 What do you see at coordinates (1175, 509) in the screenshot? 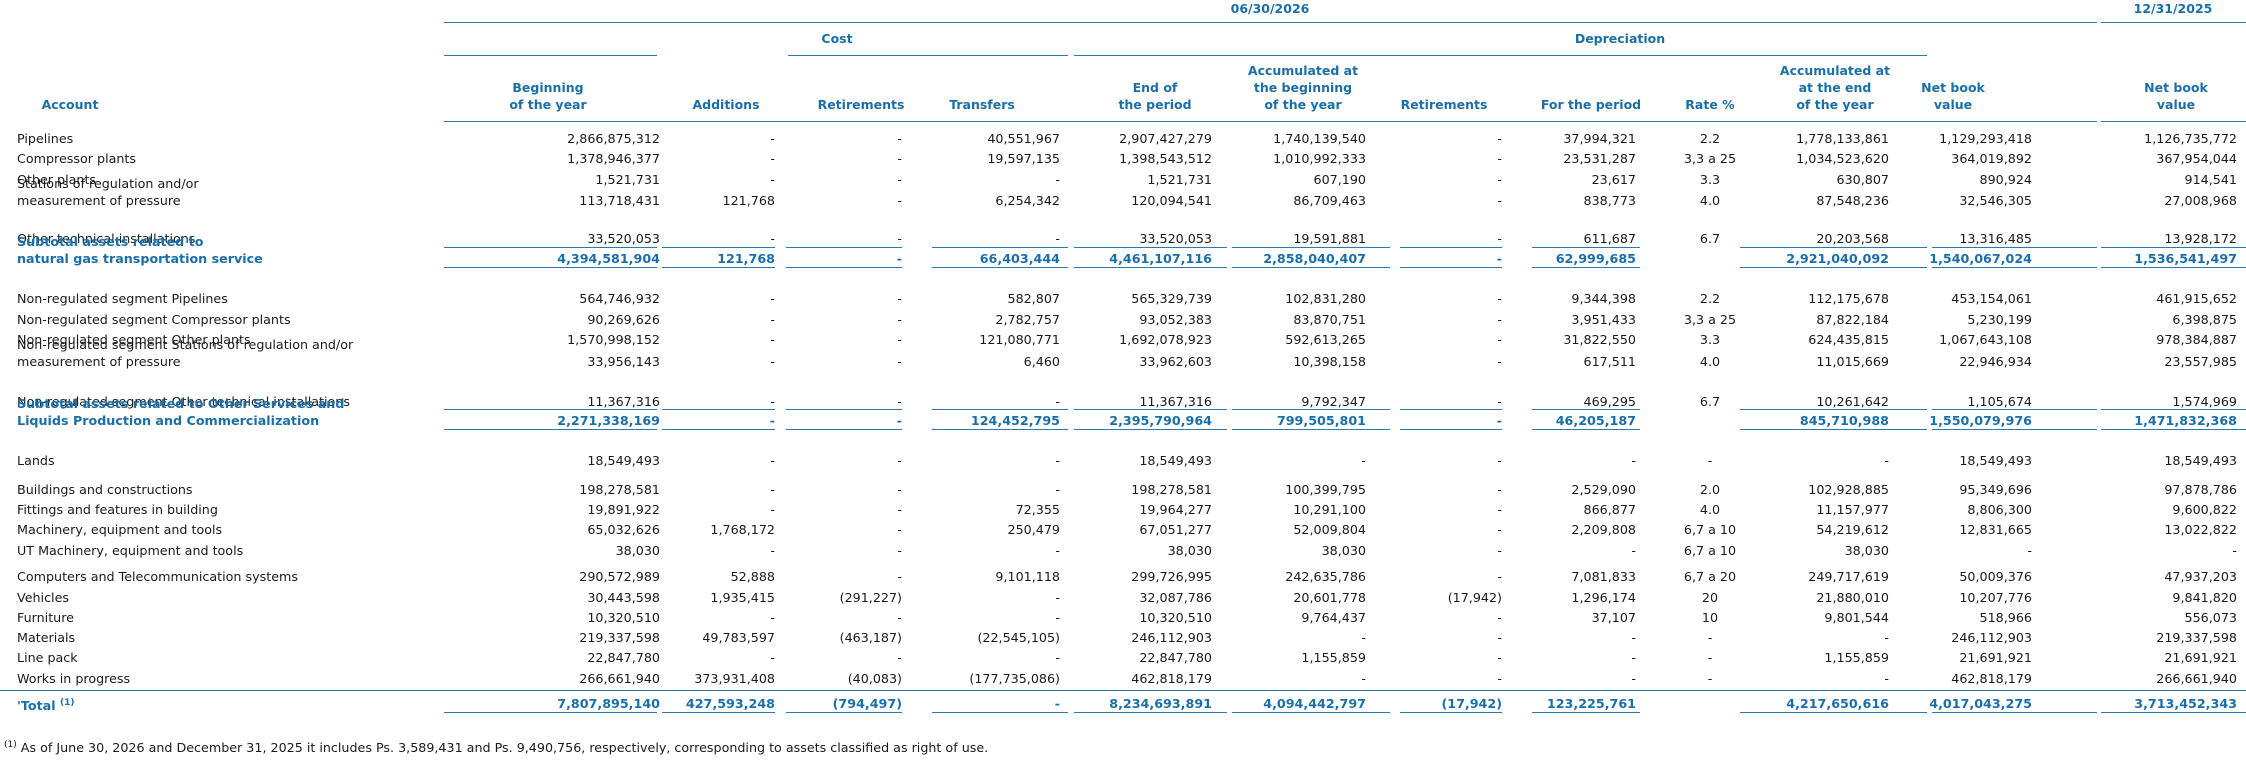
I see `cell-col-5: 19,964,277` at bounding box center [1175, 509].